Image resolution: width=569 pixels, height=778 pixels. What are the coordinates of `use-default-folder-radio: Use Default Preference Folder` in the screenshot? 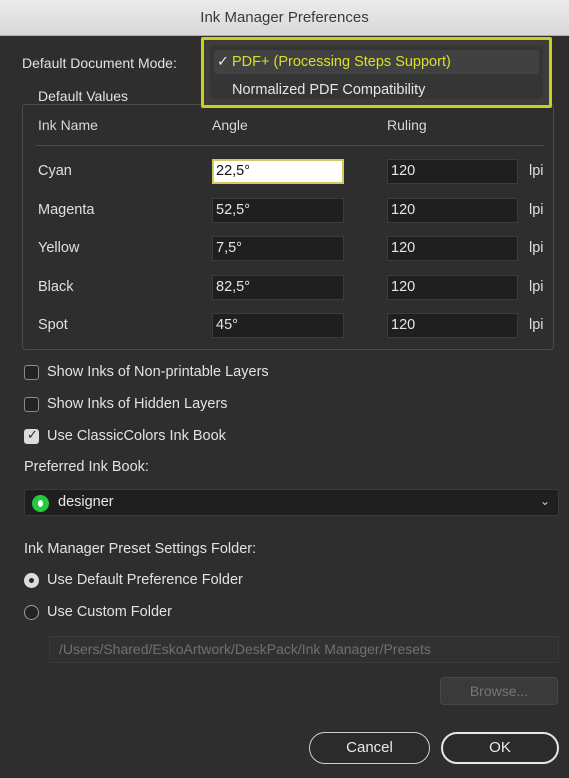 It's located at (133, 580).